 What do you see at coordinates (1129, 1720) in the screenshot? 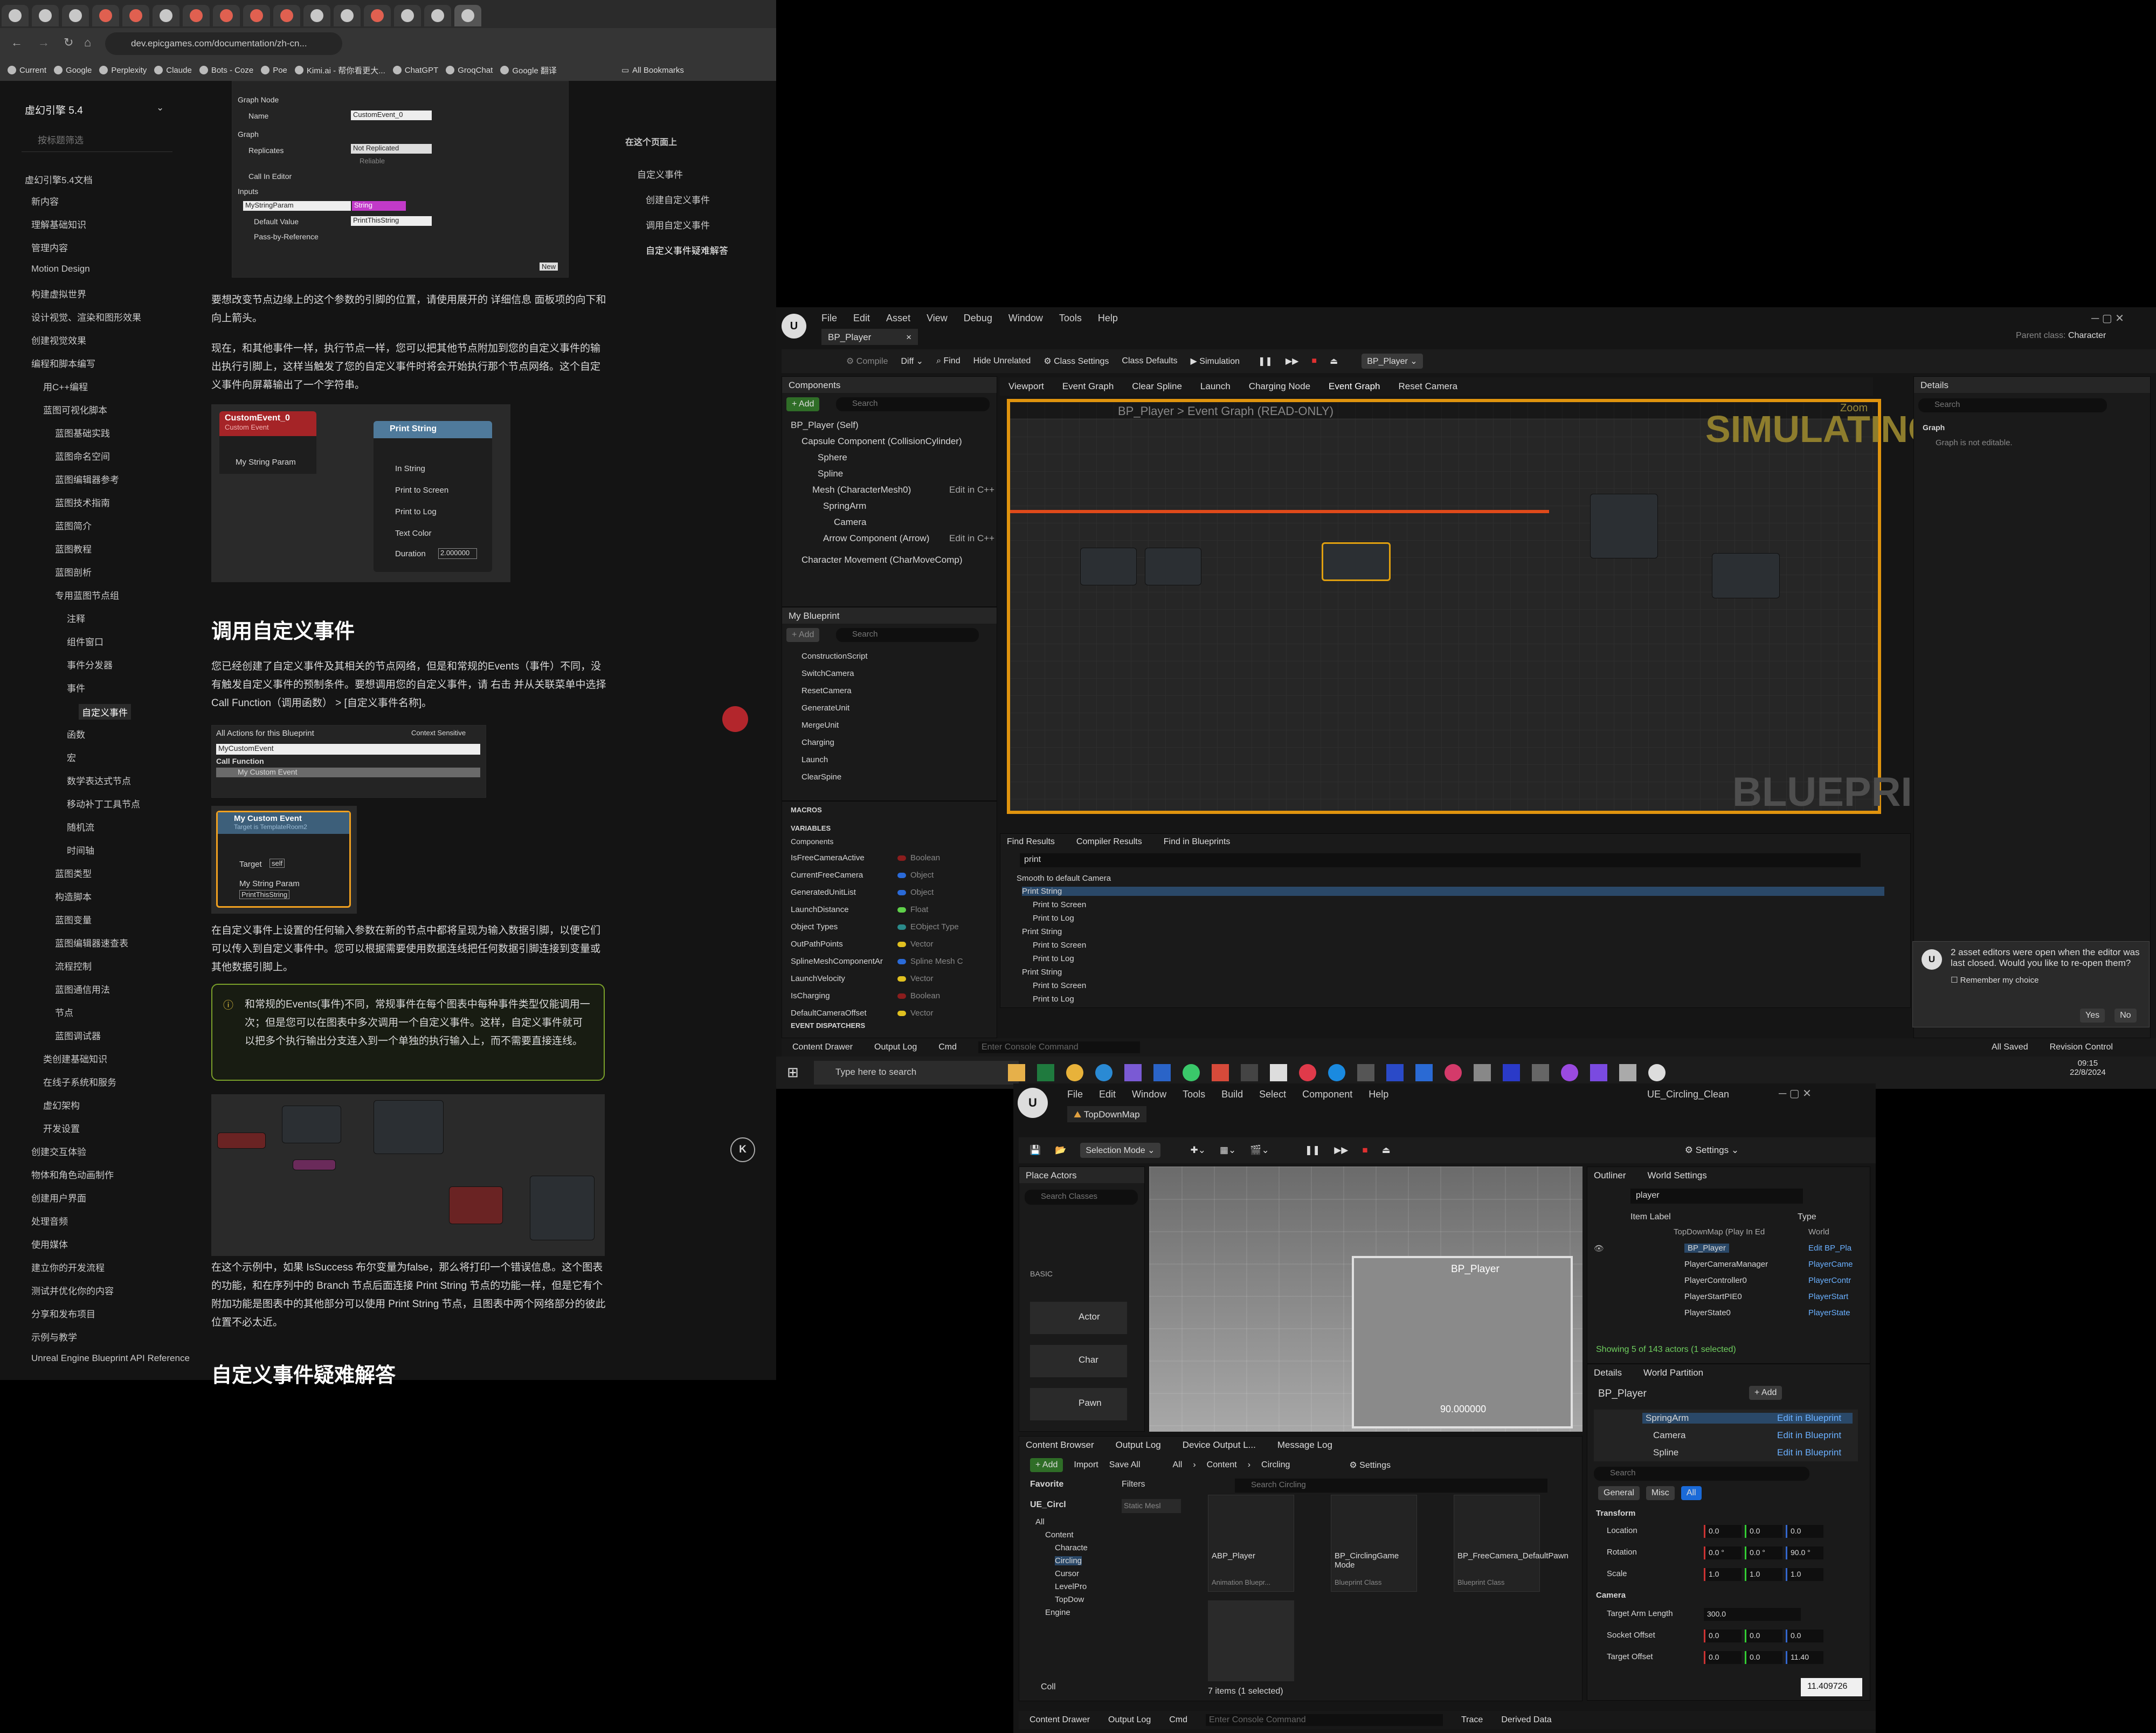
I see `output-log-button: Output Log` at bounding box center [1129, 1720].